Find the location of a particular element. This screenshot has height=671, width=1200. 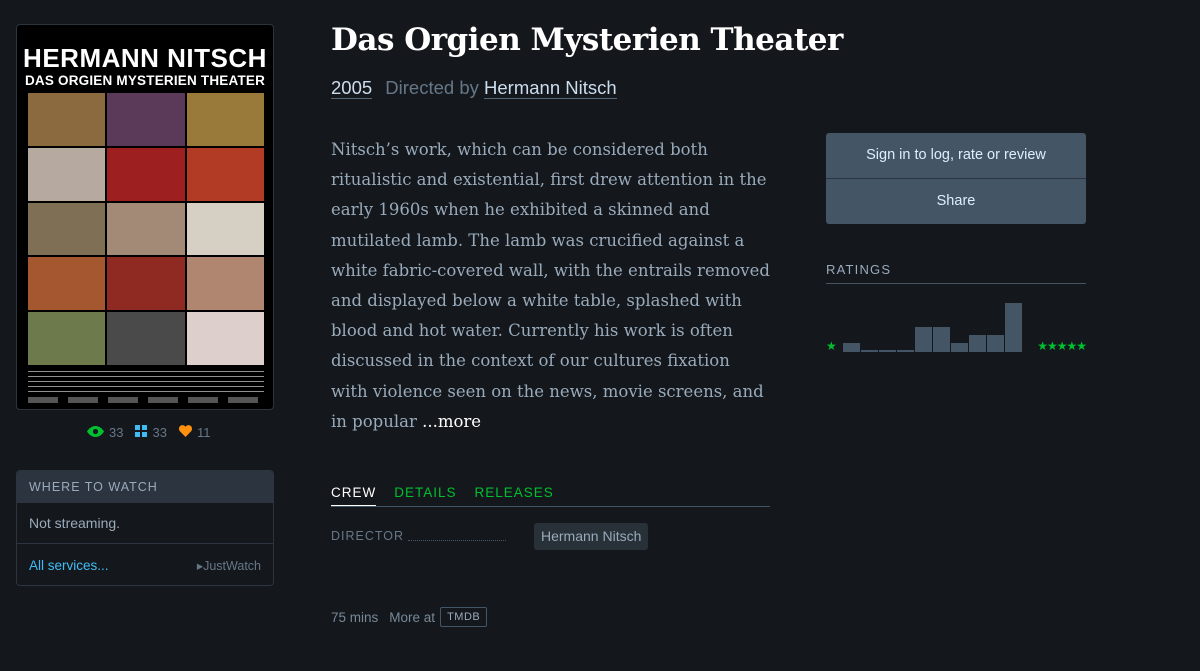

film-footer: 75 mins More at TMDB is located at coordinates (409, 617).